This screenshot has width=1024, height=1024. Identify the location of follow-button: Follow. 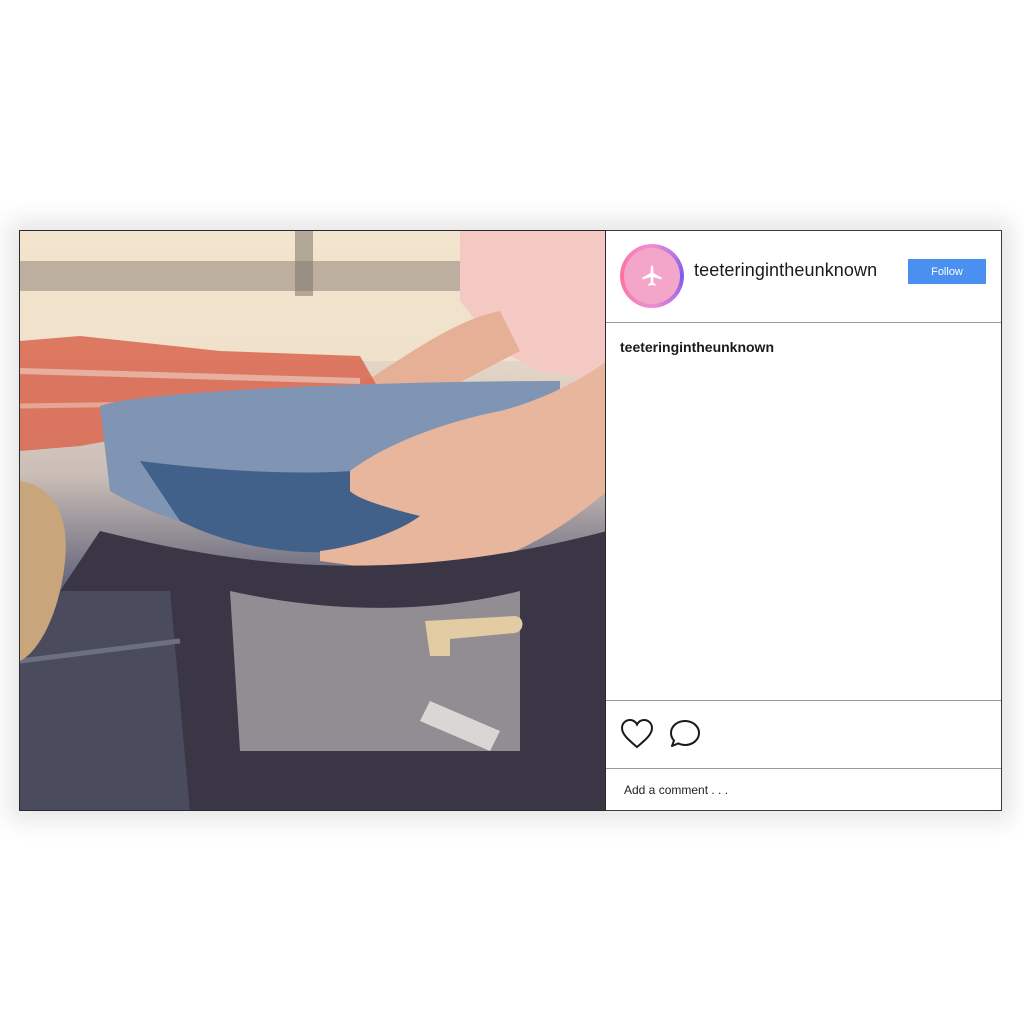
(947, 271).